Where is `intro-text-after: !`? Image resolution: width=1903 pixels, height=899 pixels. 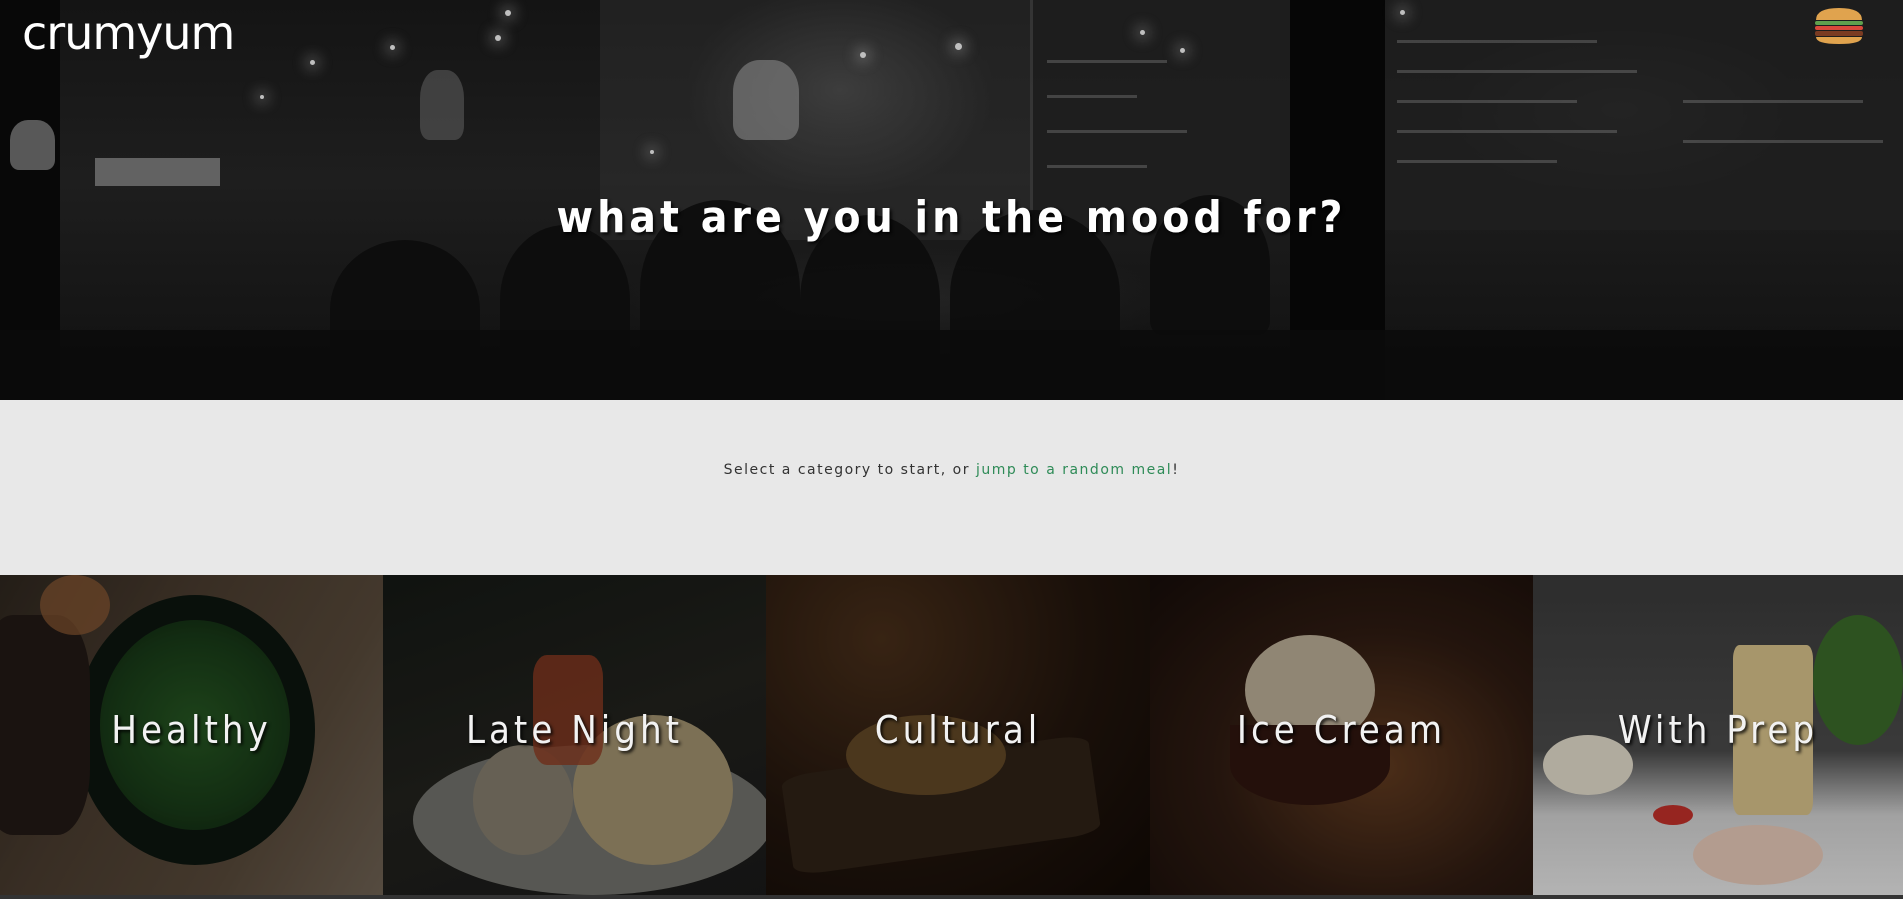
intro-text-after: ! is located at coordinates (1176, 470).